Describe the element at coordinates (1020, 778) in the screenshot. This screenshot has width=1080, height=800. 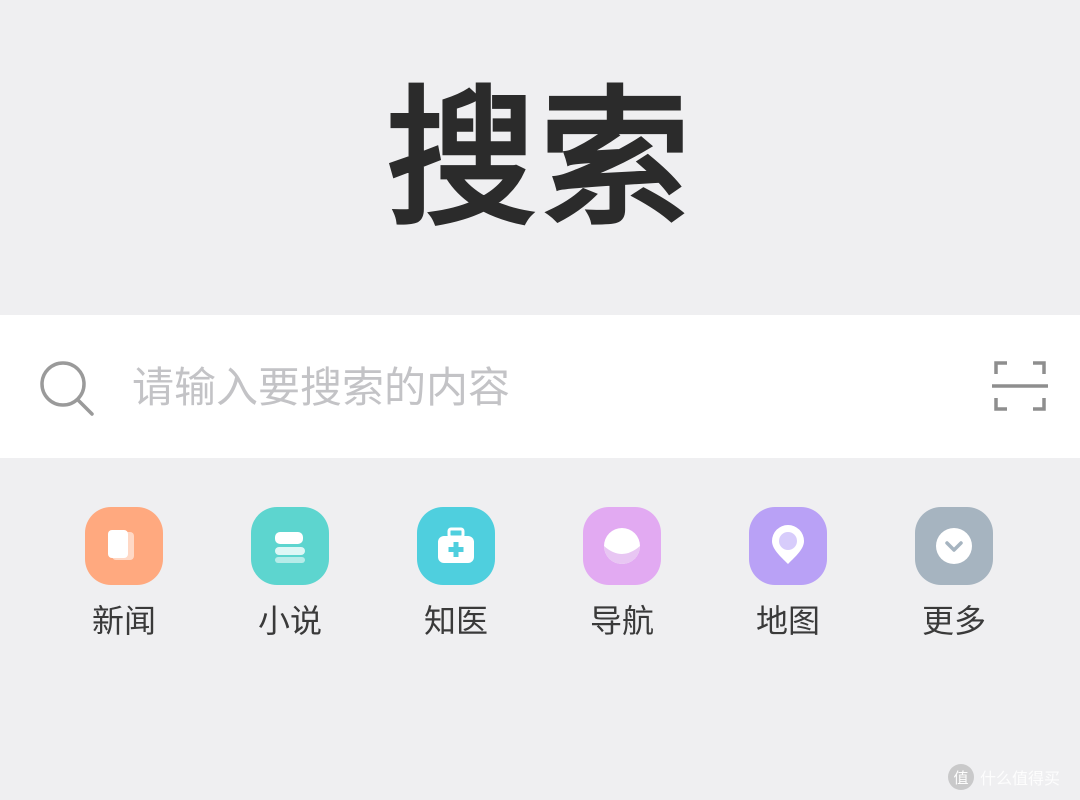
I see `watermark-text: 什么值得买` at that location.